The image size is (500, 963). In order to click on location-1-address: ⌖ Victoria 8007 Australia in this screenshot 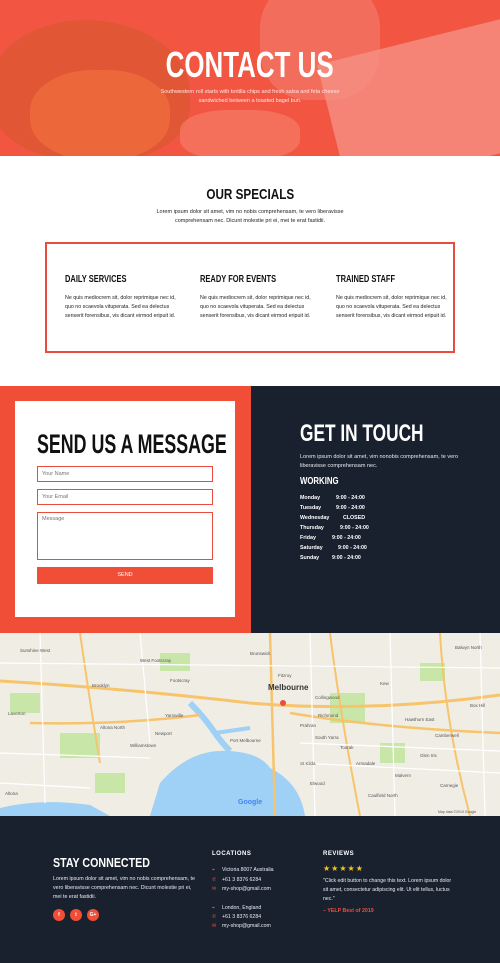, I will do `click(243, 870)`.